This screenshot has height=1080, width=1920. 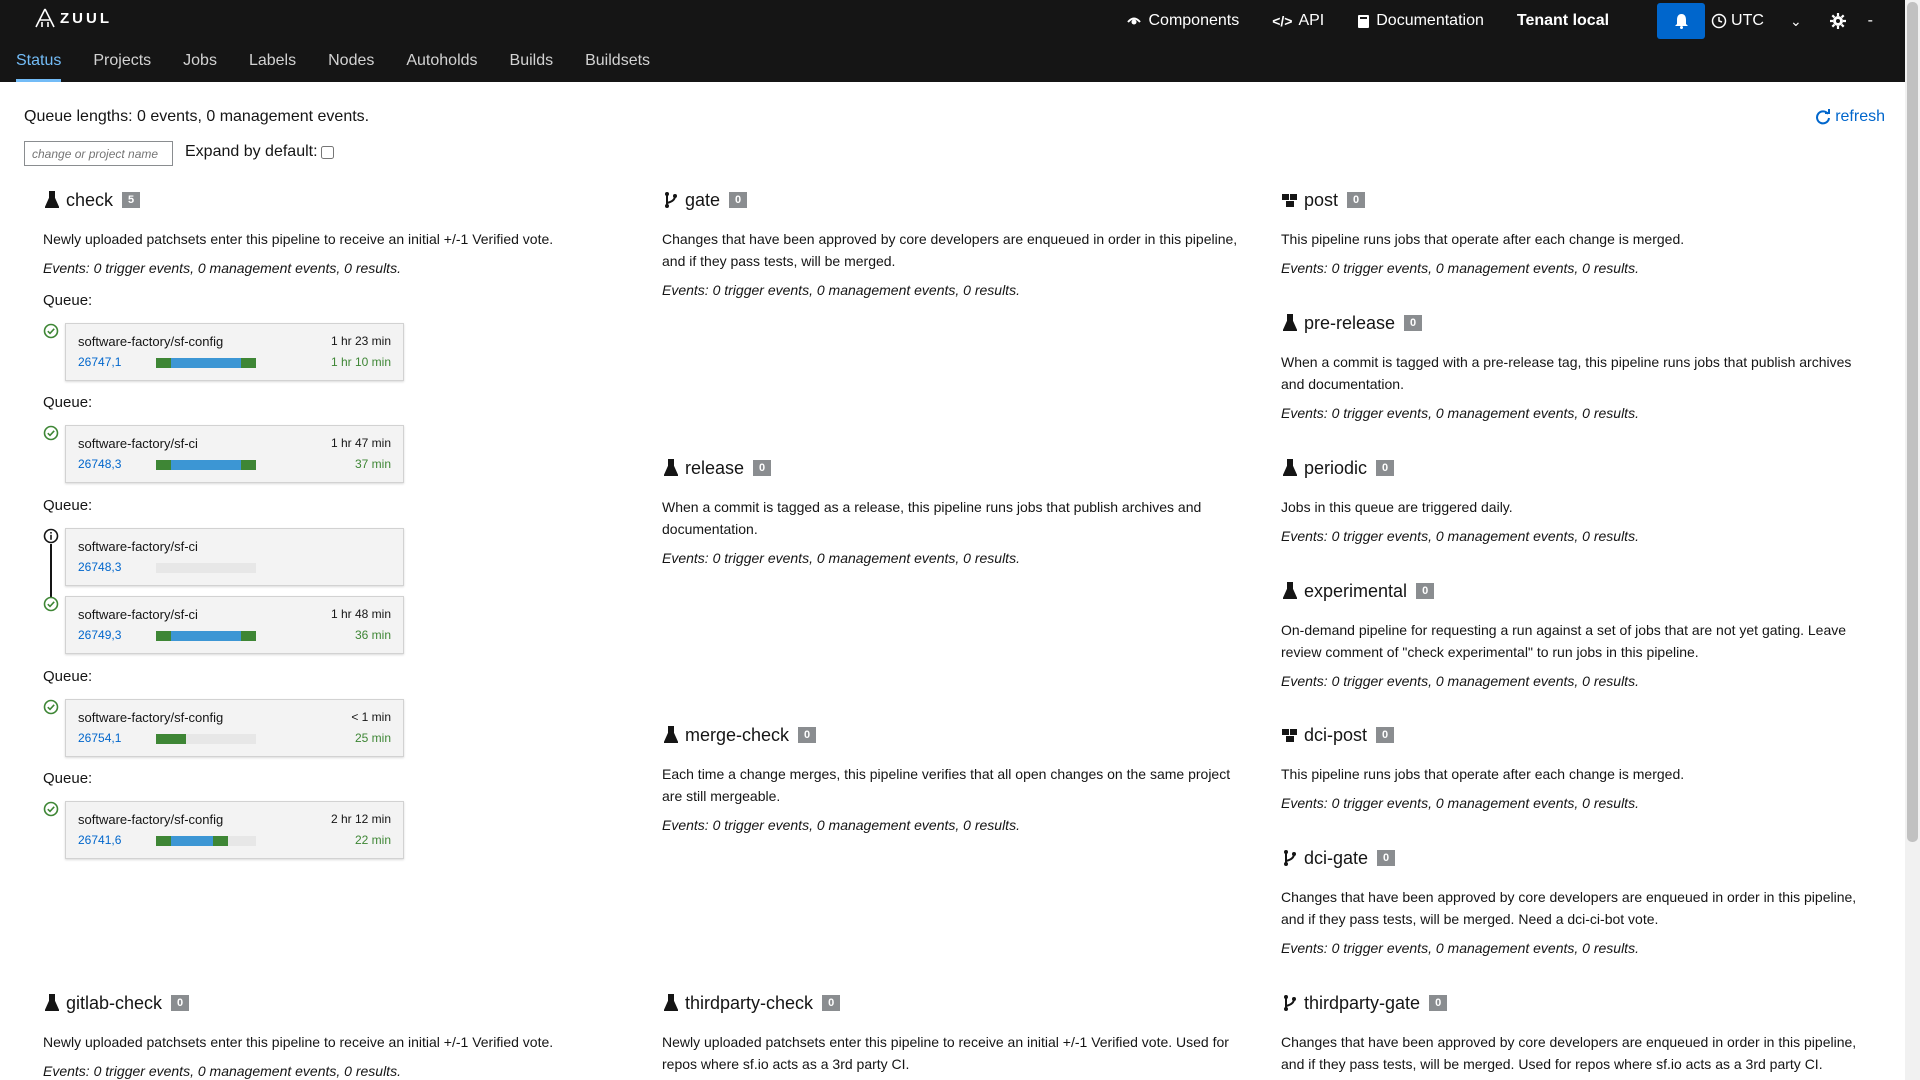 What do you see at coordinates (1912, 422) in the screenshot?
I see `scrollbar-thumb` at bounding box center [1912, 422].